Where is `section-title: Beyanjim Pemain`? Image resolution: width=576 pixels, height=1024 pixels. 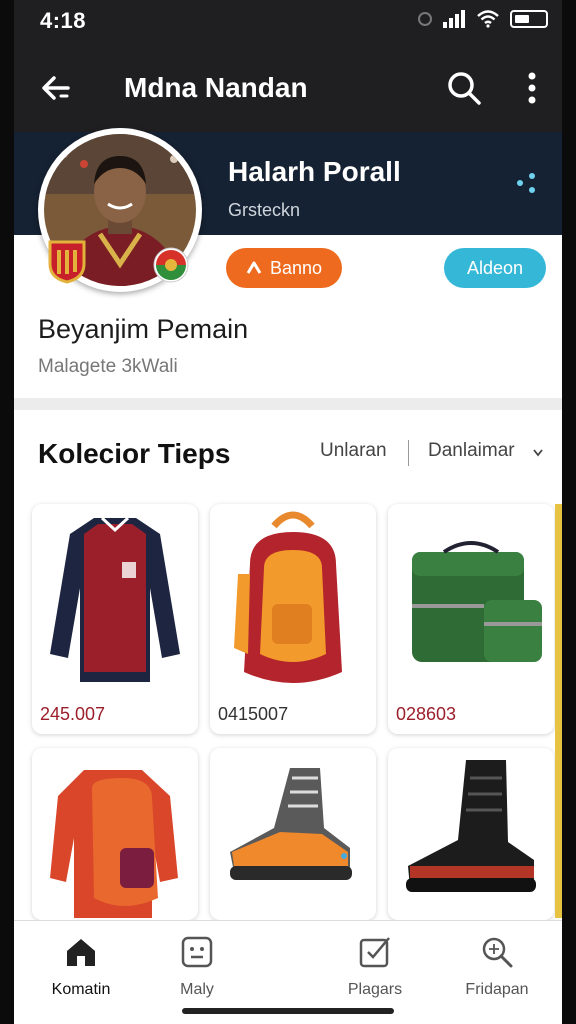
section-title: Beyanjim Pemain is located at coordinates (143, 329).